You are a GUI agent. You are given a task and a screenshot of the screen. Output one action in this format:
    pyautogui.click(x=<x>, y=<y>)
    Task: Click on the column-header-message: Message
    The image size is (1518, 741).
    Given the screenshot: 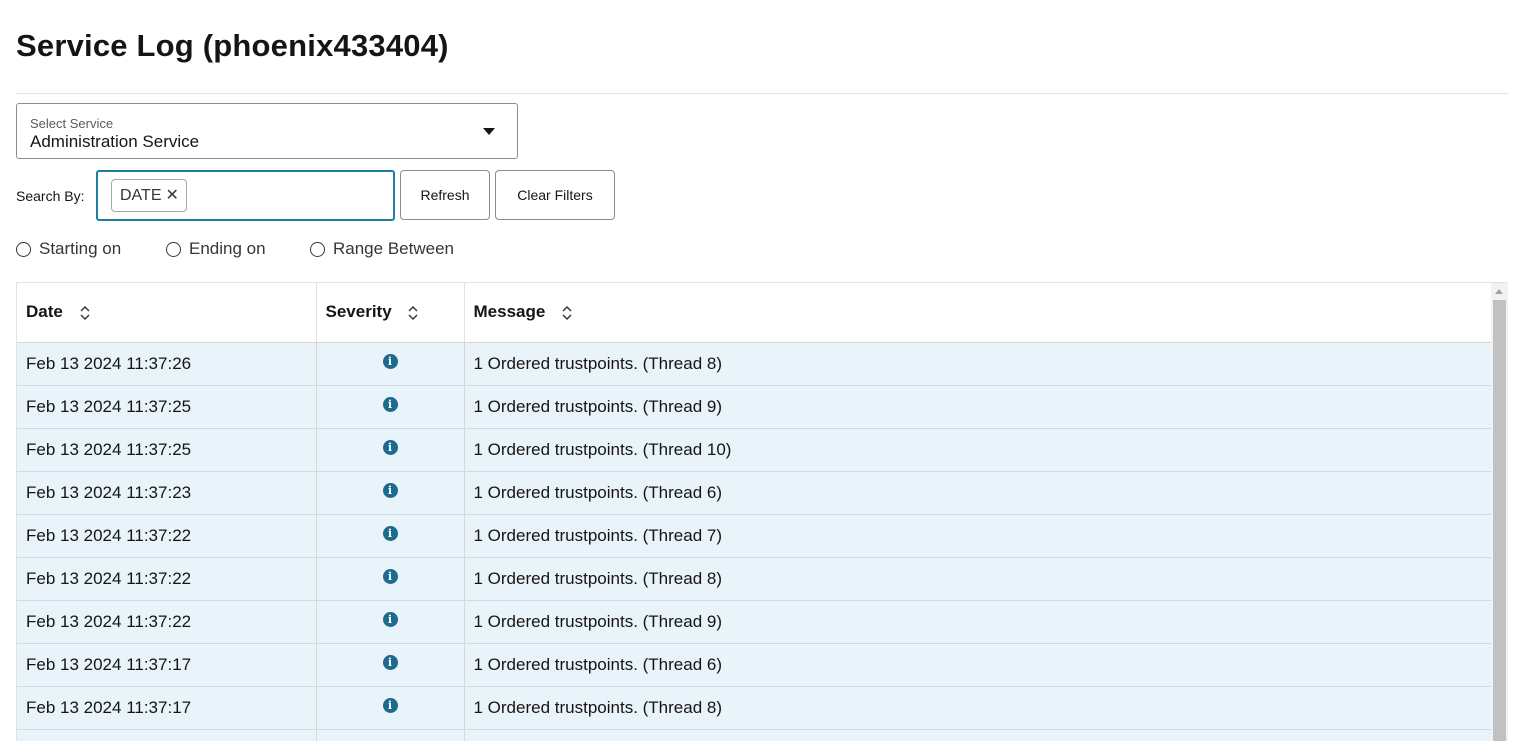 What is the action you would take?
    pyautogui.click(x=978, y=313)
    